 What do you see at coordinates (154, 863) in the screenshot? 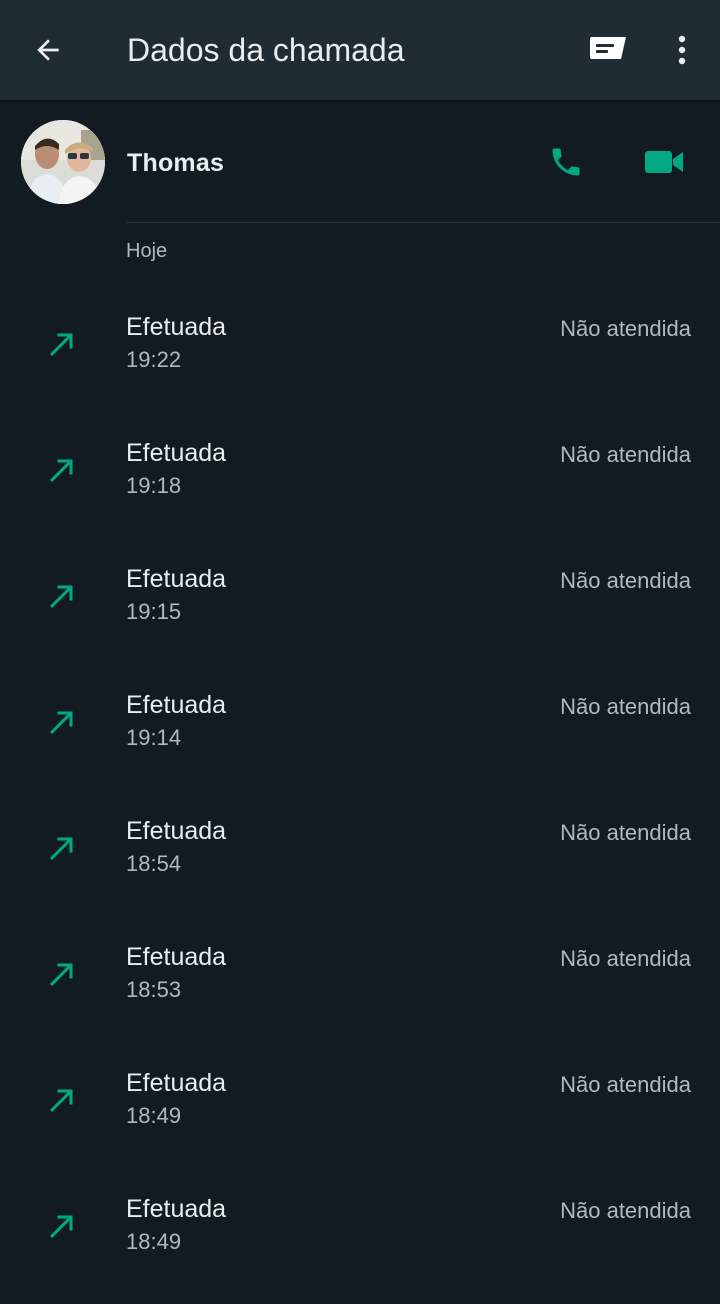
I see `call-time: 18:54` at bounding box center [154, 863].